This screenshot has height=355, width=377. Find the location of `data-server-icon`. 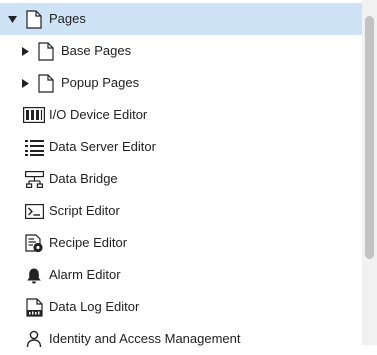

data-server-icon is located at coordinates (34, 147).